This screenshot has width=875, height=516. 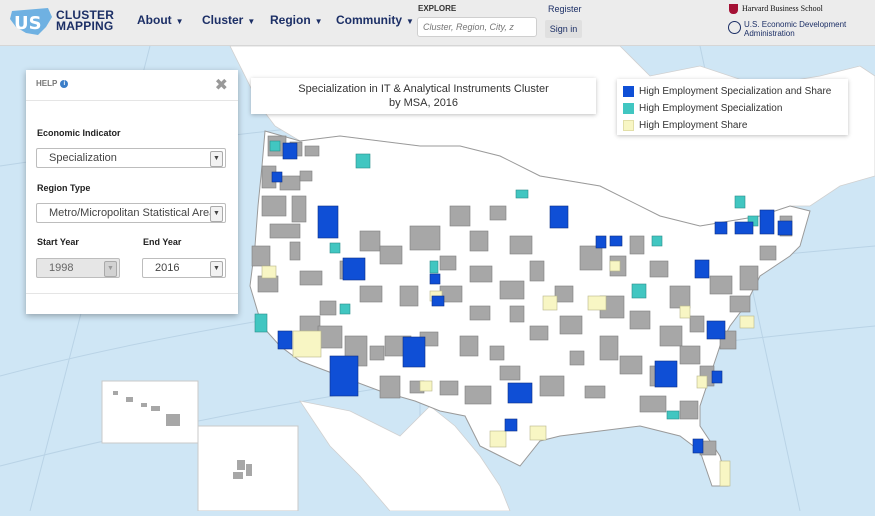 What do you see at coordinates (78, 268) in the screenshot?
I see `start-year-select: 1998 ▼` at bounding box center [78, 268].